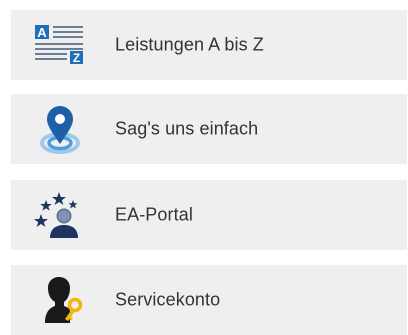  What do you see at coordinates (187, 128) in the screenshot?
I see `menu-item-label: Sag's uns einfach` at bounding box center [187, 128].